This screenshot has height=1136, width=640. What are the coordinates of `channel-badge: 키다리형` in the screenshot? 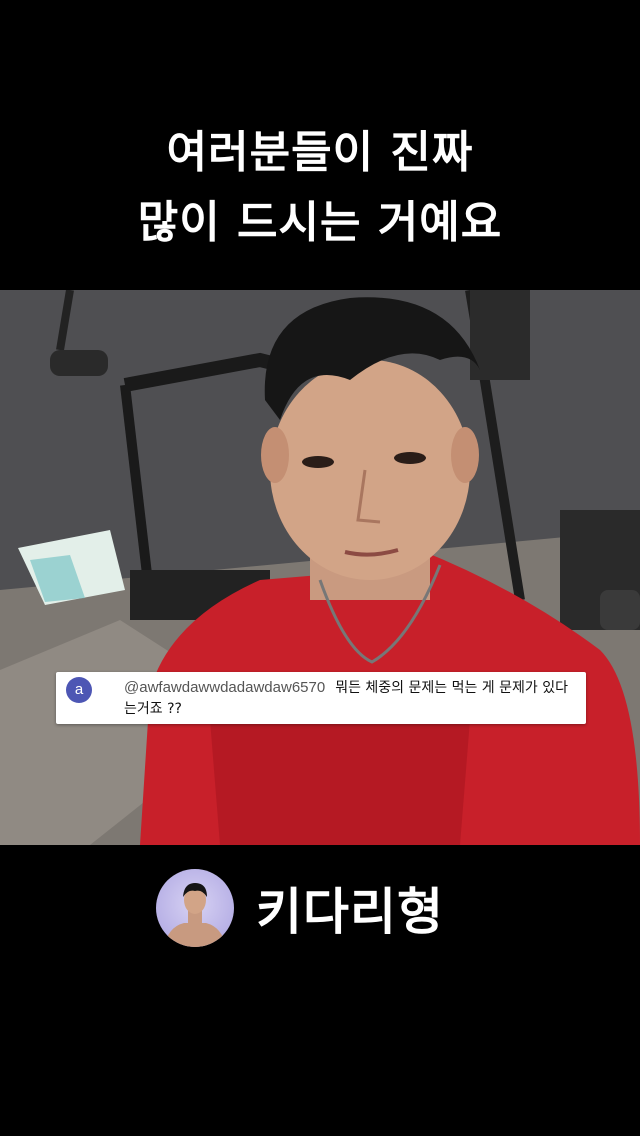 It's located at (300, 908).